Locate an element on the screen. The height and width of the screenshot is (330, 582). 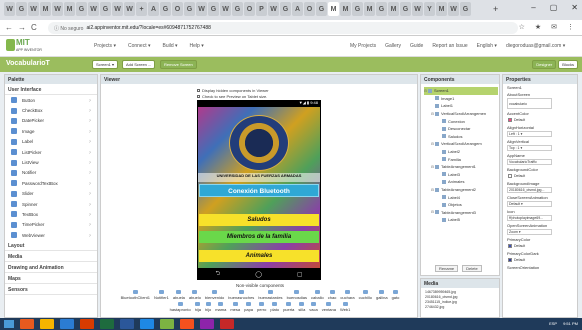
property-value: Default ▾ is located at coordinates (529, 204).